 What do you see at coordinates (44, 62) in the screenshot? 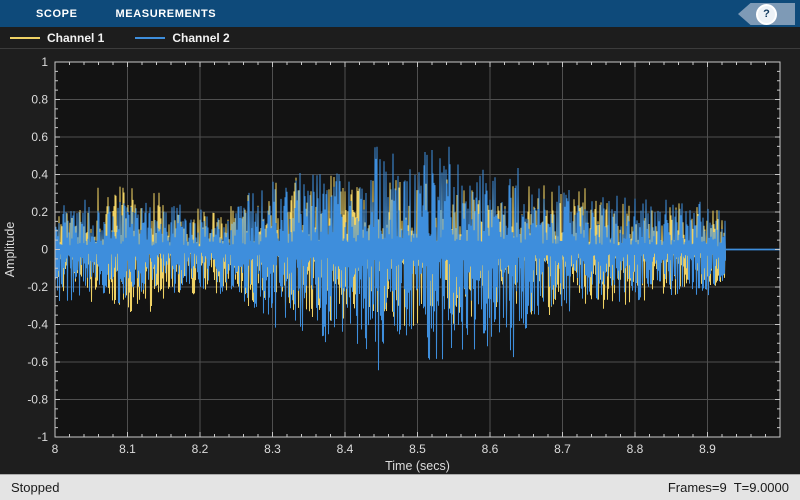
I see `y-tick-label: 1` at bounding box center [44, 62].